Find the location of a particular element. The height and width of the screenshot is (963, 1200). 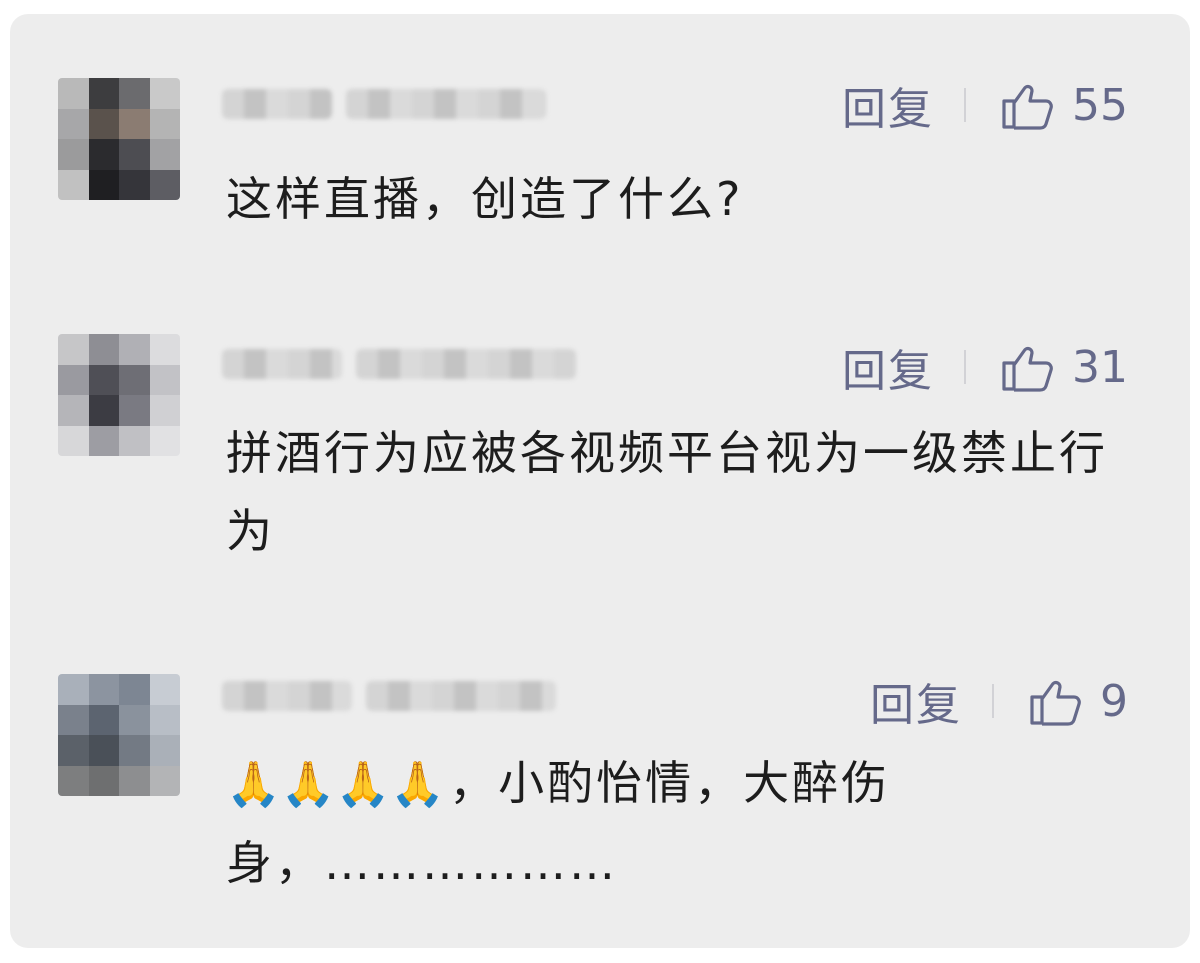

comment-actions: 回复 31 is located at coordinates (985, 369).